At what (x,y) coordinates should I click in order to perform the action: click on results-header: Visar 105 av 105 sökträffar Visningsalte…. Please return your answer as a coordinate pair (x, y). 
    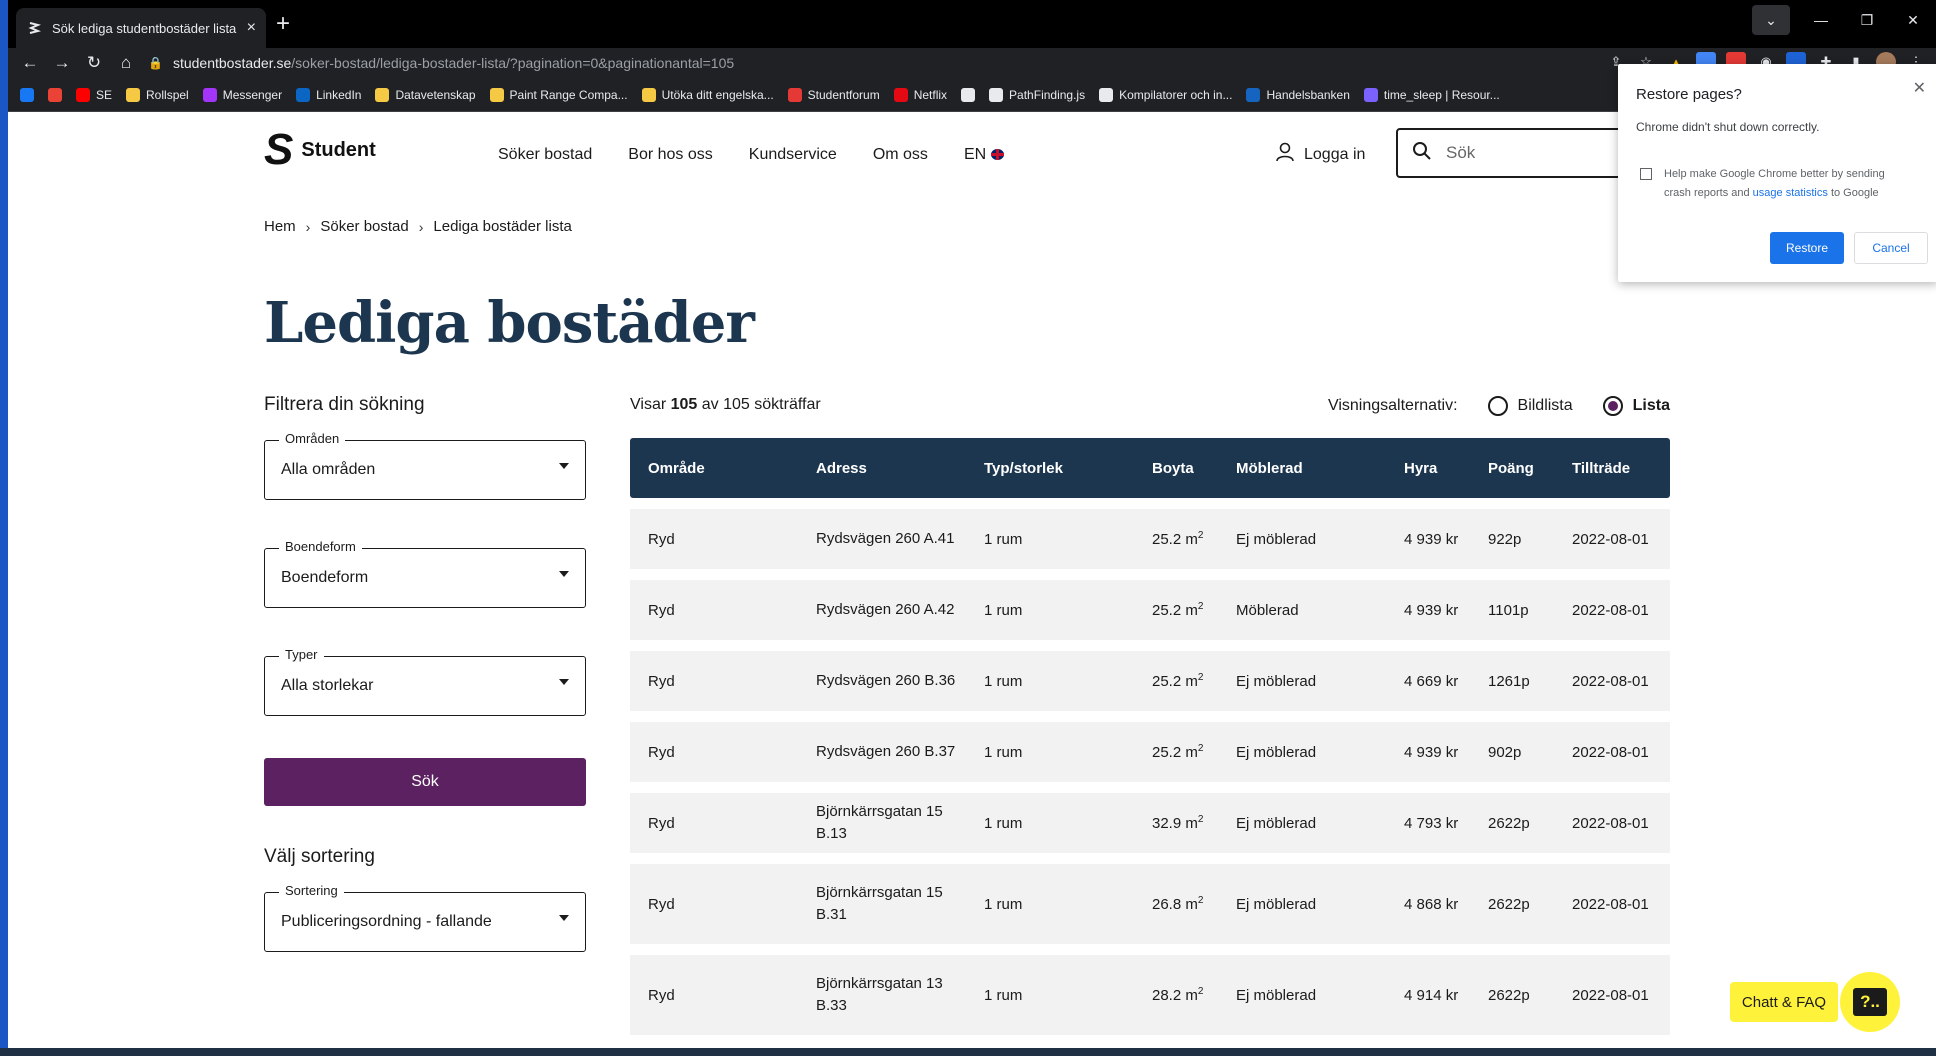
    Looking at the image, I should click on (1150, 408).